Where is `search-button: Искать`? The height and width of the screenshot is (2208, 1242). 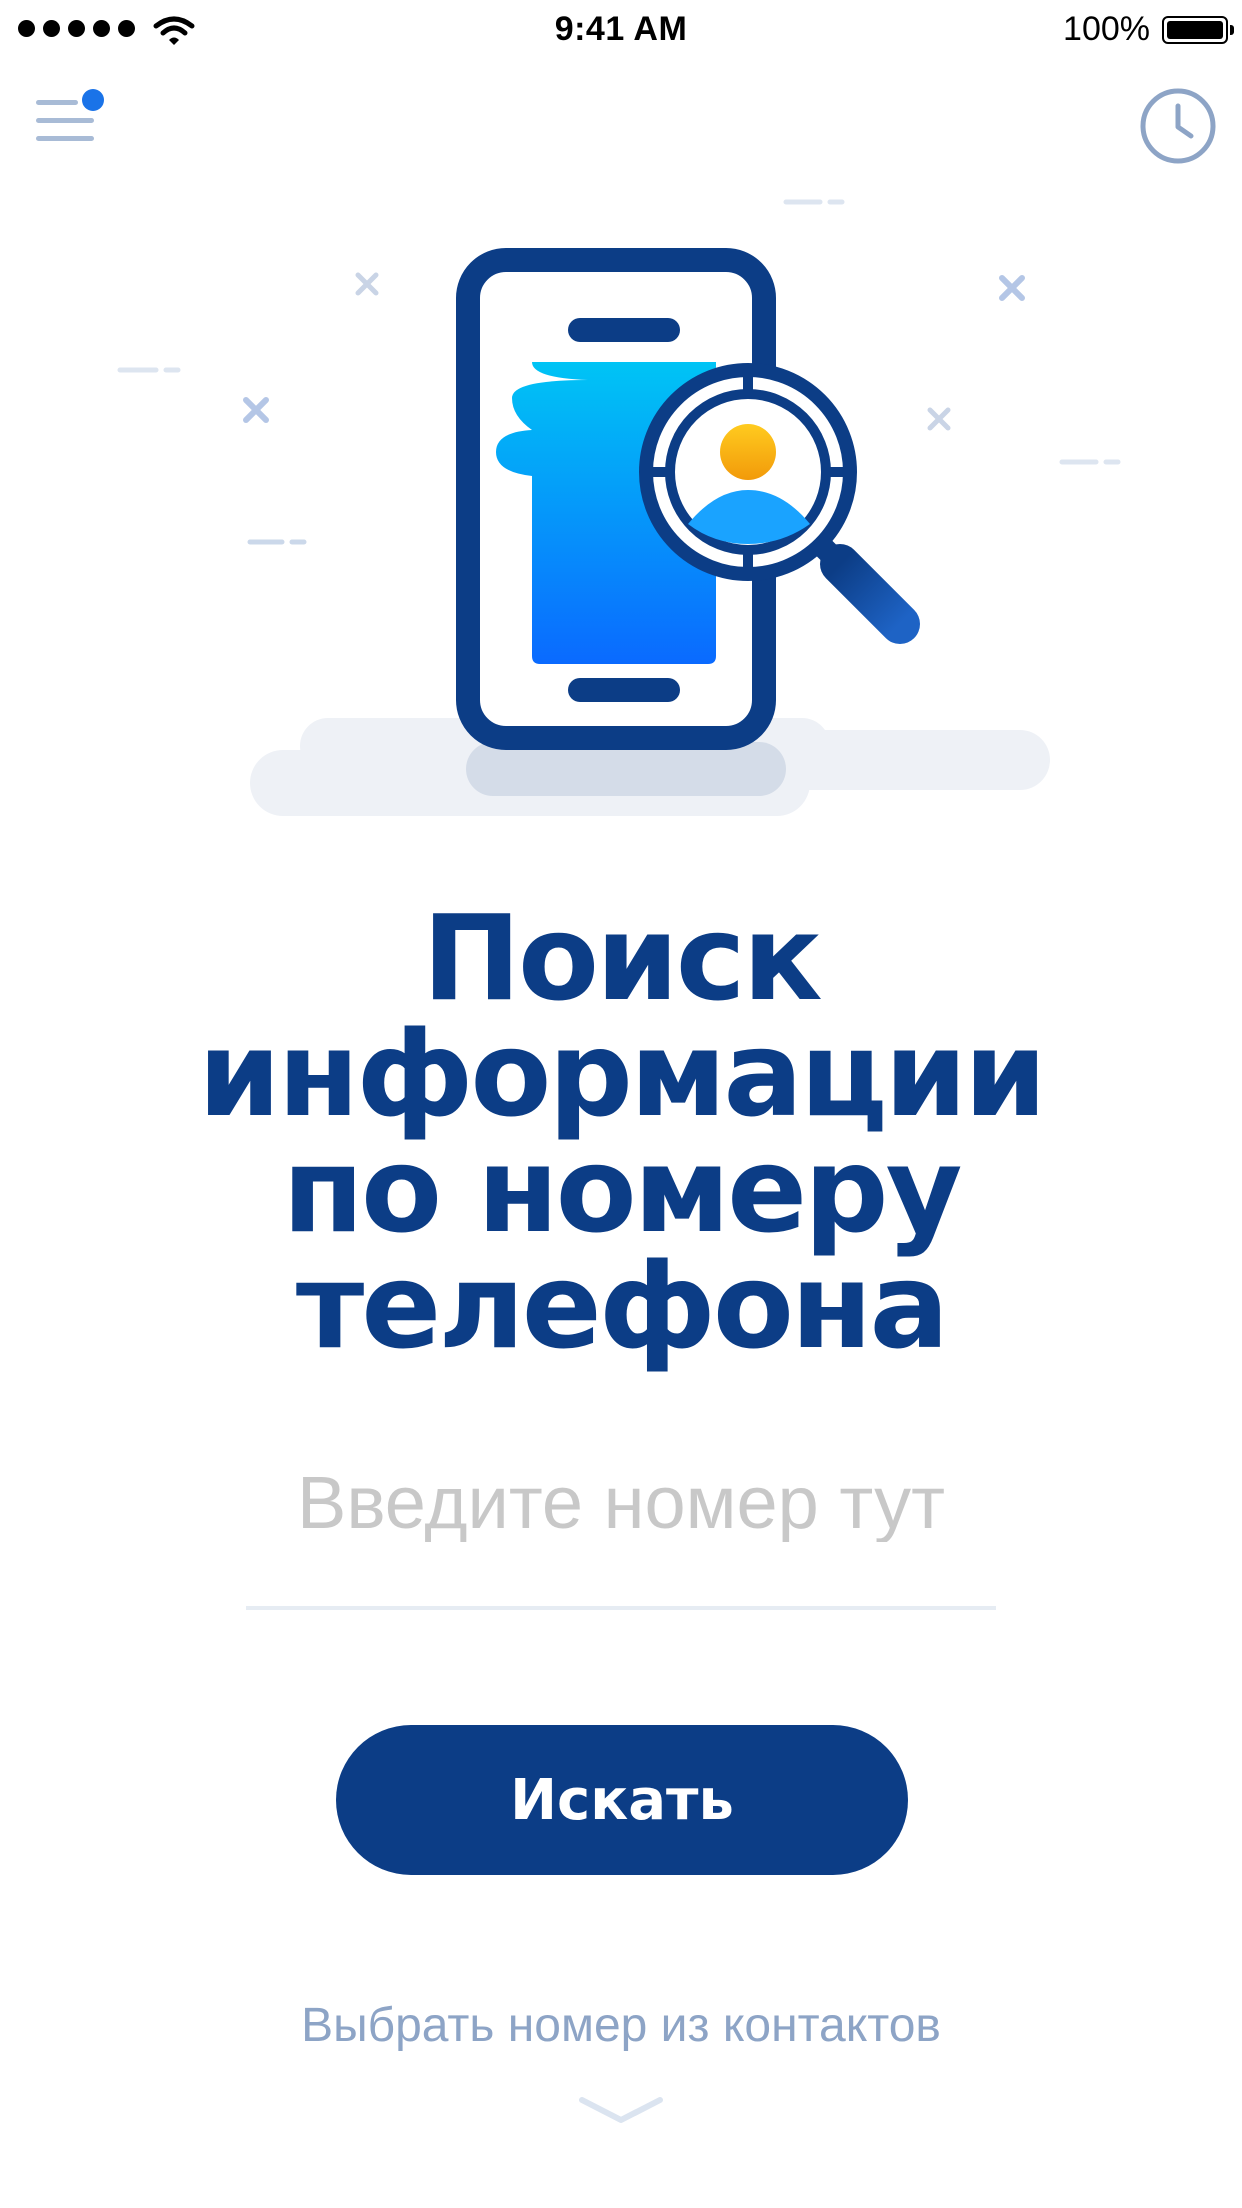
search-button: Искать is located at coordinates (622, 1800).